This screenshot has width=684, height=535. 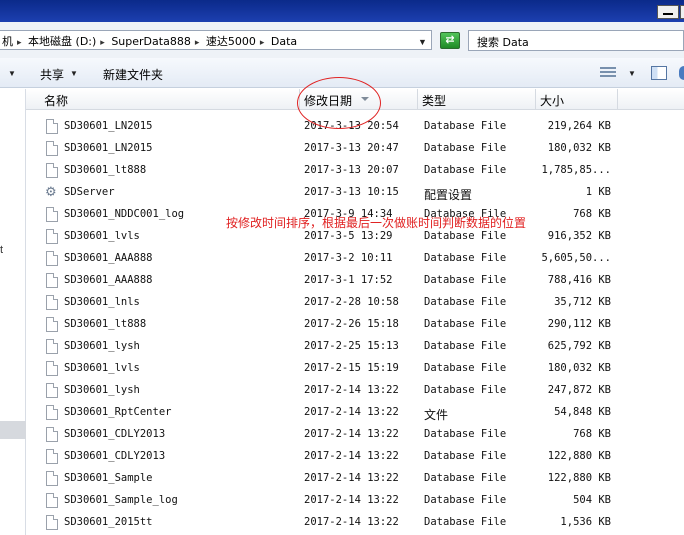 I want to click on file-size: 290,112 KB, so click(x=579, y=324).